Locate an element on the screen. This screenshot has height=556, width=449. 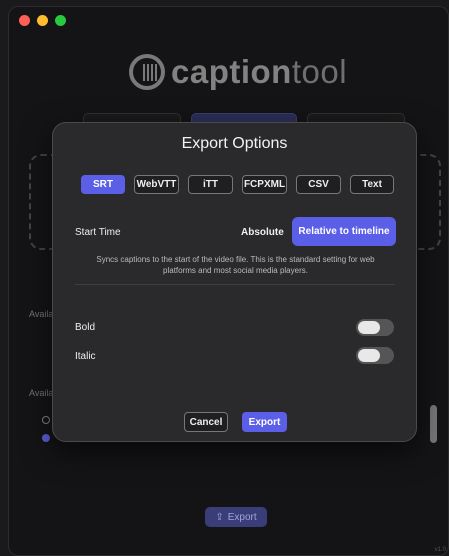
background-export-button: ⇪ Export is located at coordinates (236, 517).